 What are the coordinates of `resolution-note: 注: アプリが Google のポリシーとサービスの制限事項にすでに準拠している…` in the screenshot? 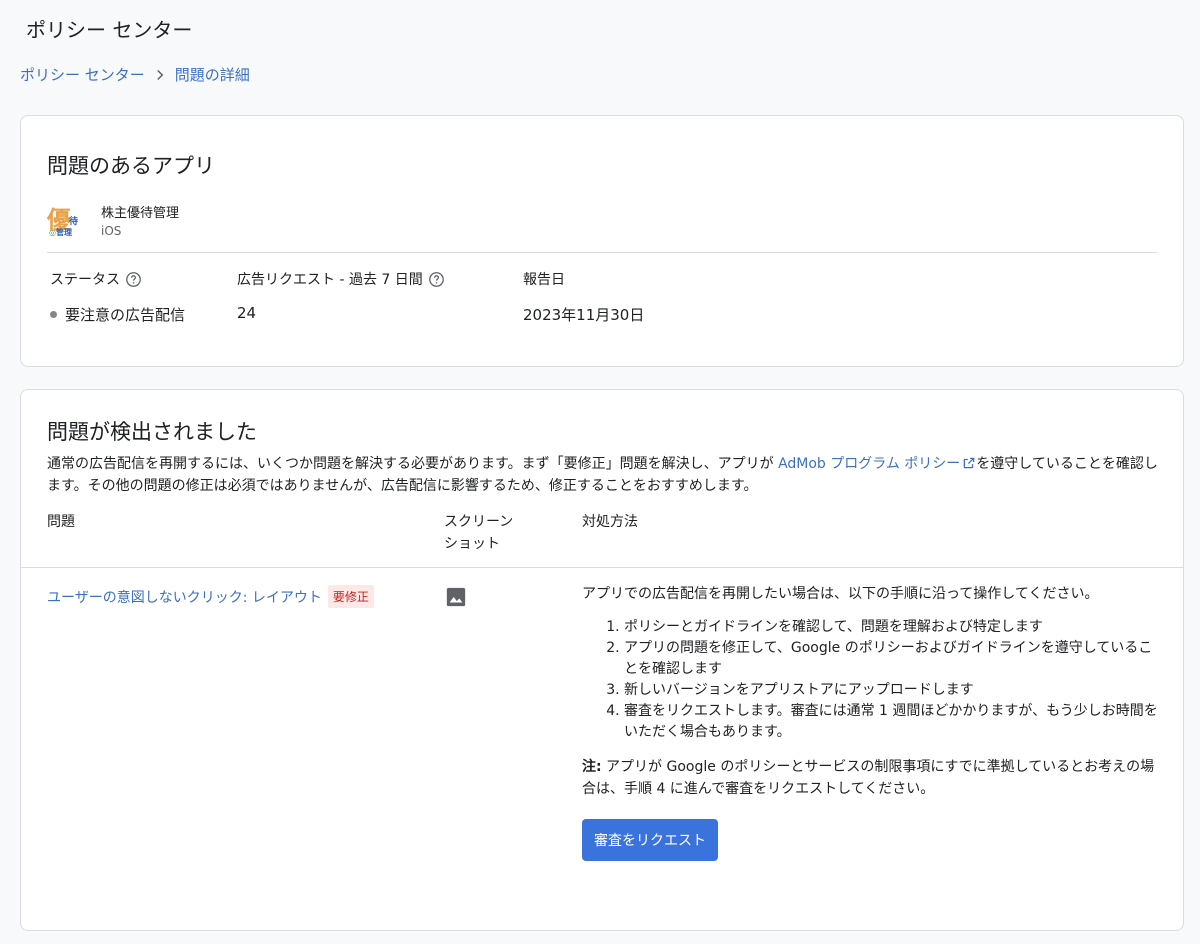 It's located at (872, 778).